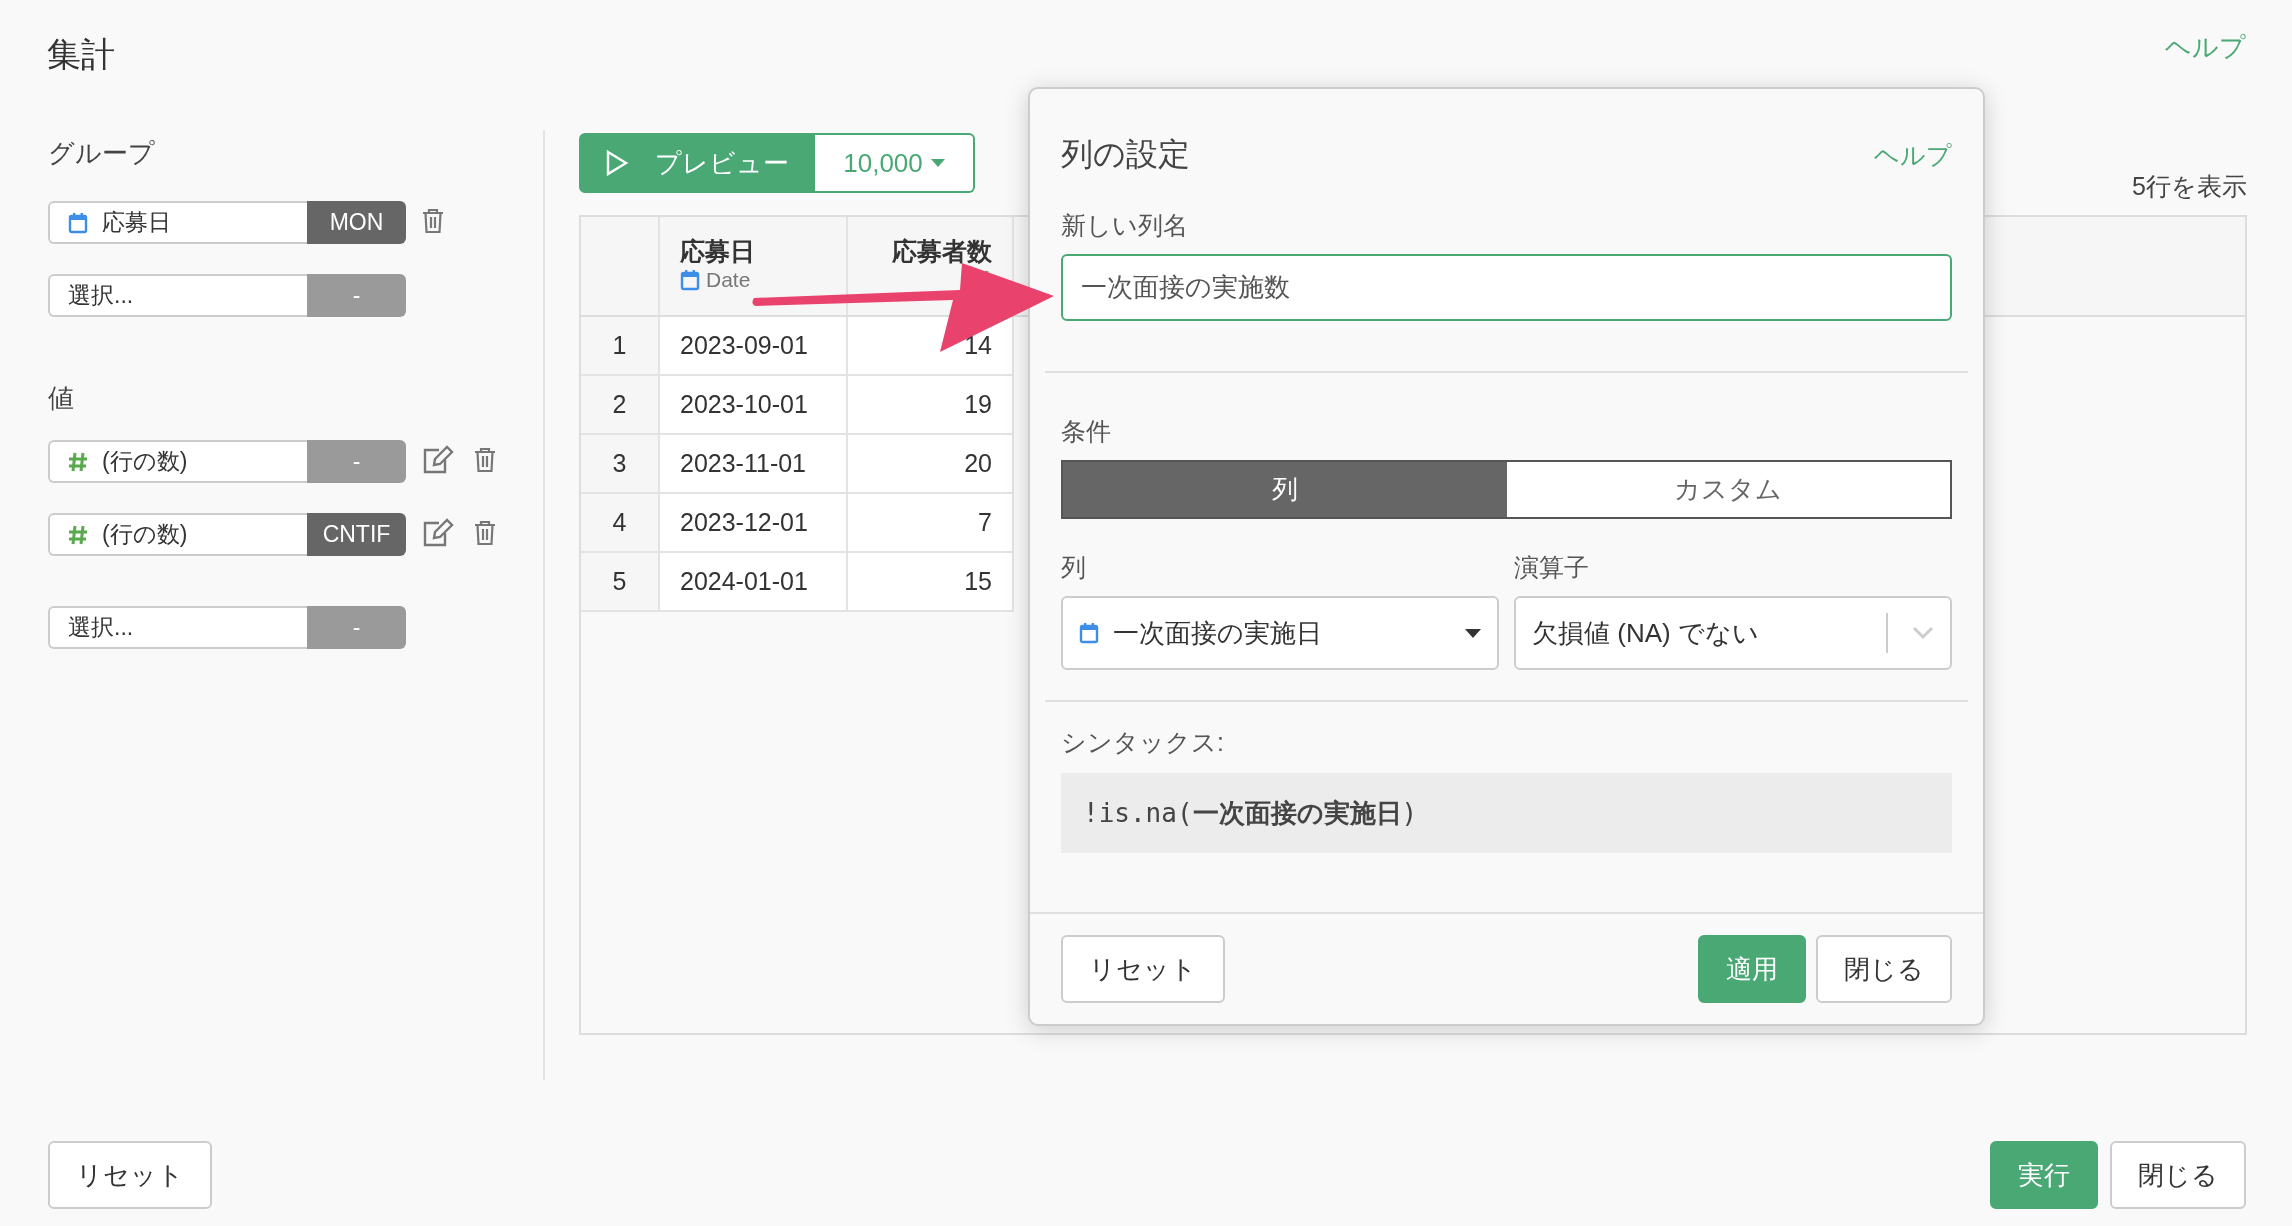 Image resolution: width=2292 pixels, height=1226 pixels. Describe the element at coordinates (1506, 287) in the screenshot. I see `column-name-field: 一次面接の実施数` at that location.